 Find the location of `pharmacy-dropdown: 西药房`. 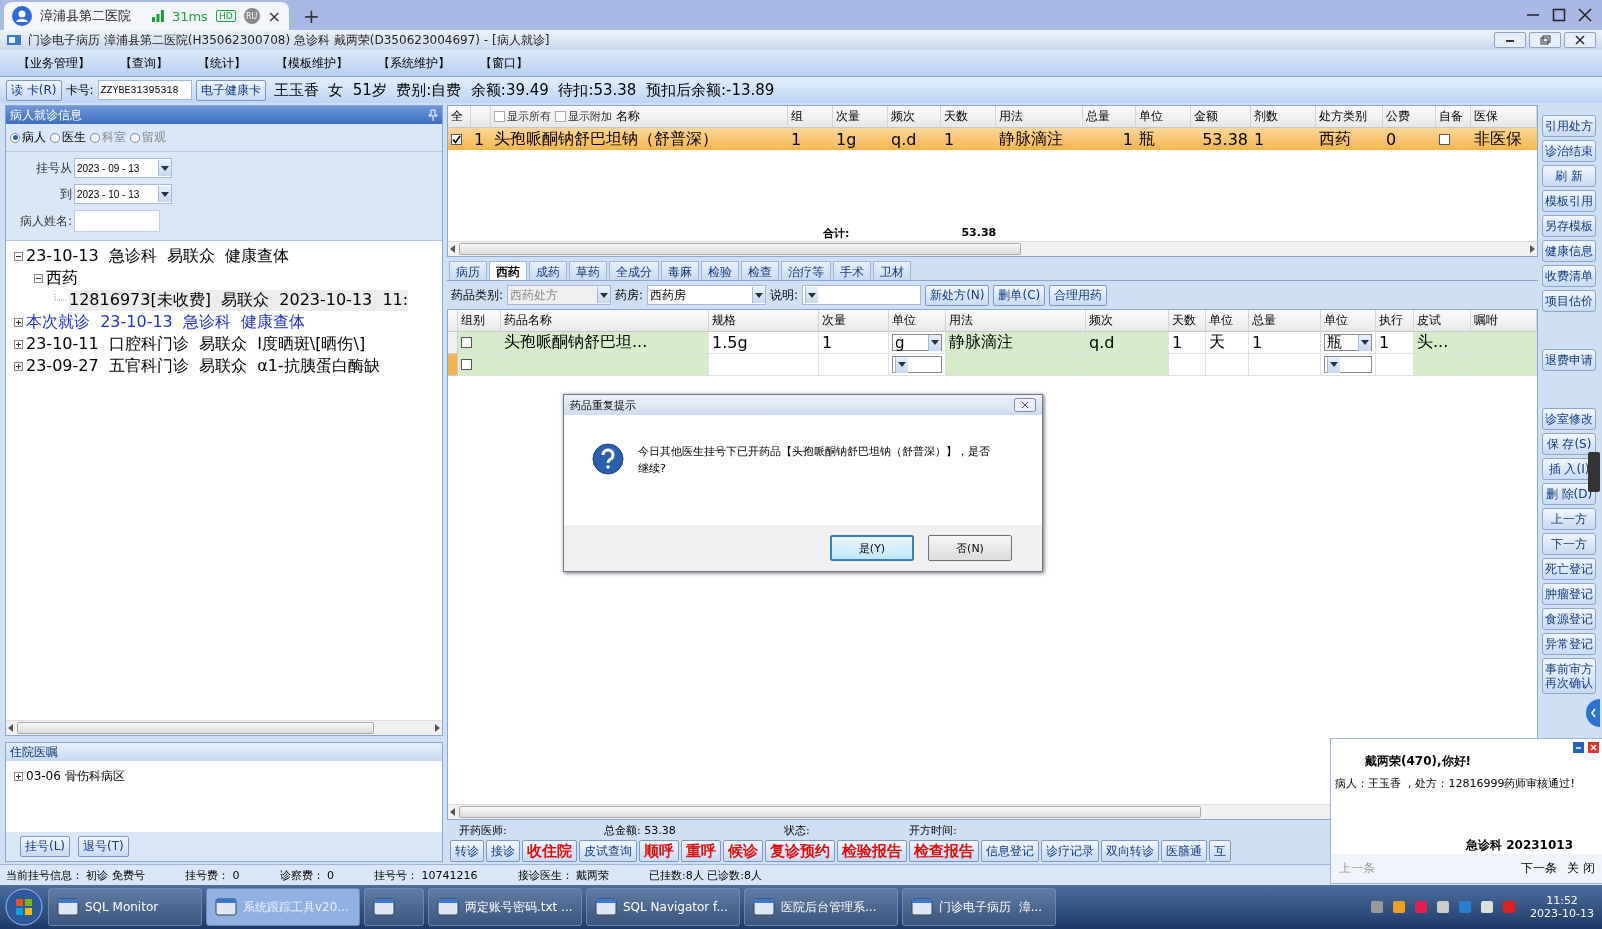

pharmacy-dropdown: 西药房 is located at coordinates (707, 295).